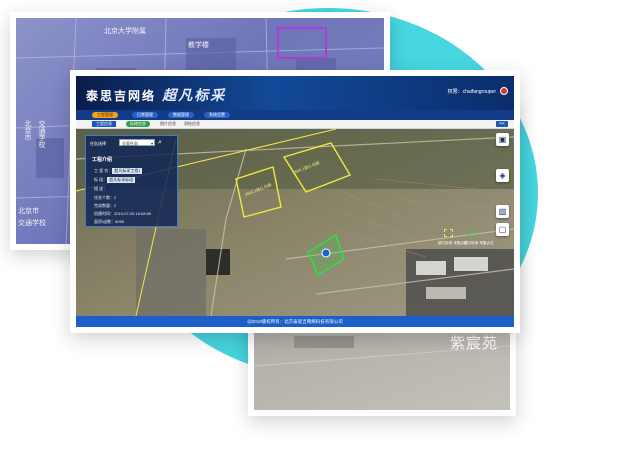 This screenshot has width=619, height=453. I want to click on nav-settings: 系统设置, so click(217, 115).